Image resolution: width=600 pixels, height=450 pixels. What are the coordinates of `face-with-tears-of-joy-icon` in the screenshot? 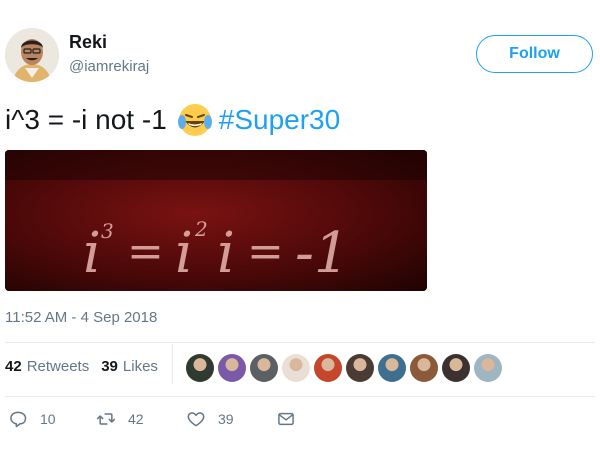 It's located at (195, 120).